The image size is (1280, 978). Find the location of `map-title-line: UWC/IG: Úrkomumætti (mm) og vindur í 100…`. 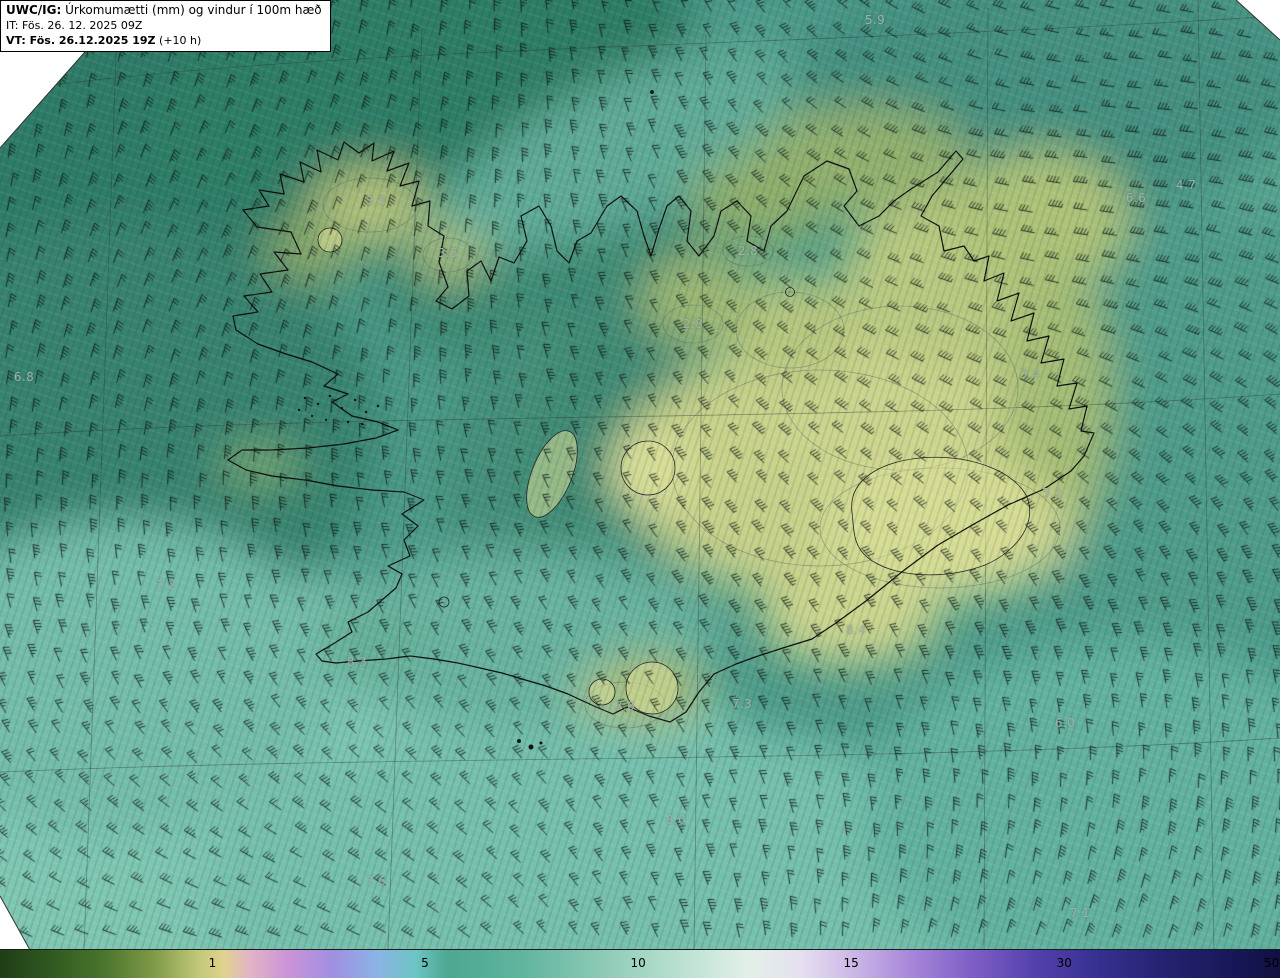

map-title-line: UWC/IG: Úrkomumætti (mm) og vindur í 100… is located at coordinates (164, 10).